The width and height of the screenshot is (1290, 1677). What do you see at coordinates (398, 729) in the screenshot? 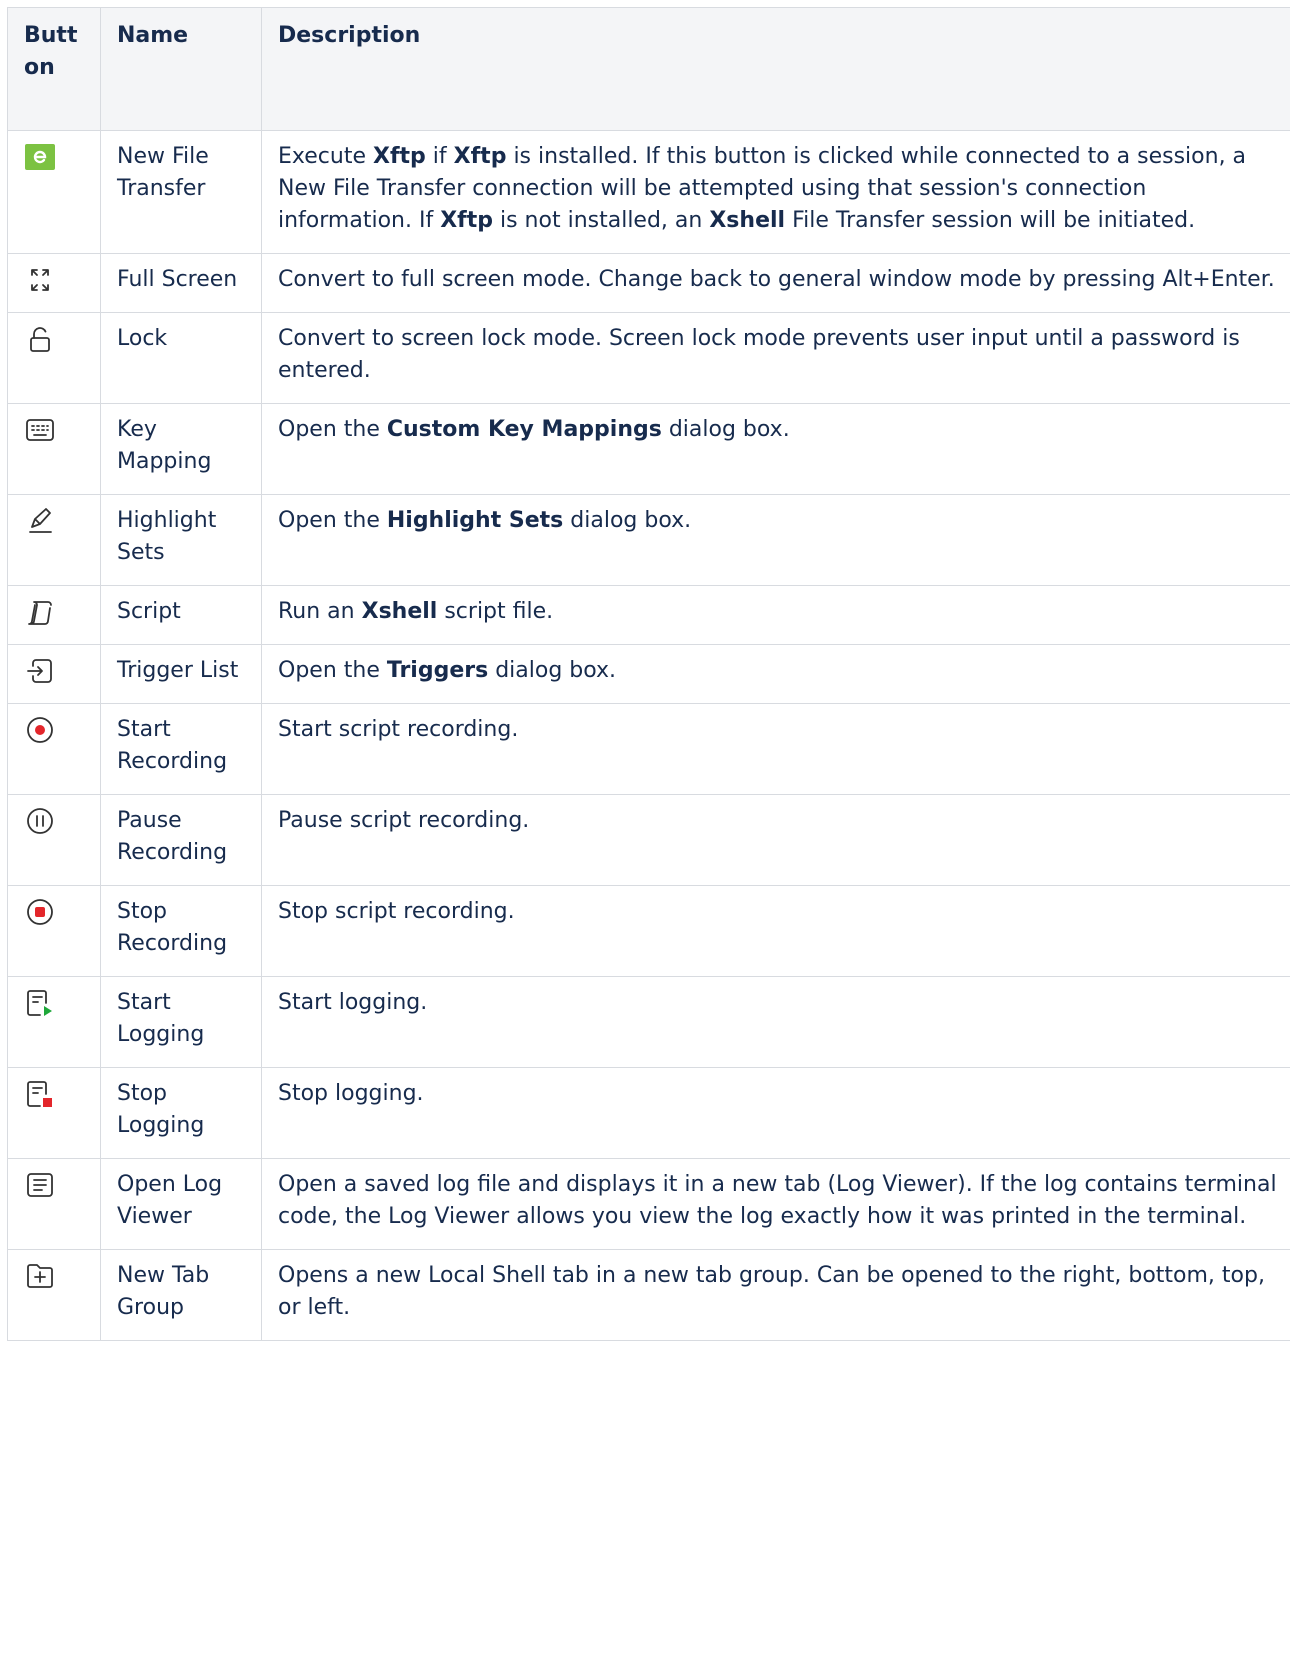
I see `desc-text: Start script recording.` at bounding box center [398, 729].